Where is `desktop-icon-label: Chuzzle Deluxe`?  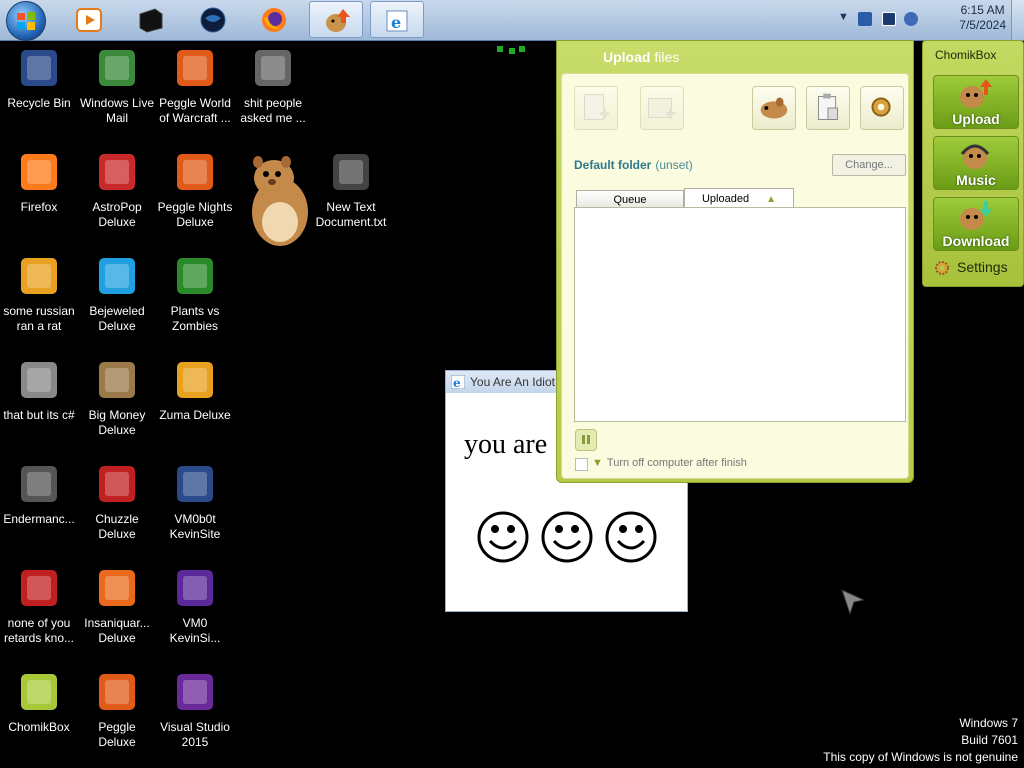
desktop-icon-label: Chuzzle Deluxe is located at coordinates (117, 526).